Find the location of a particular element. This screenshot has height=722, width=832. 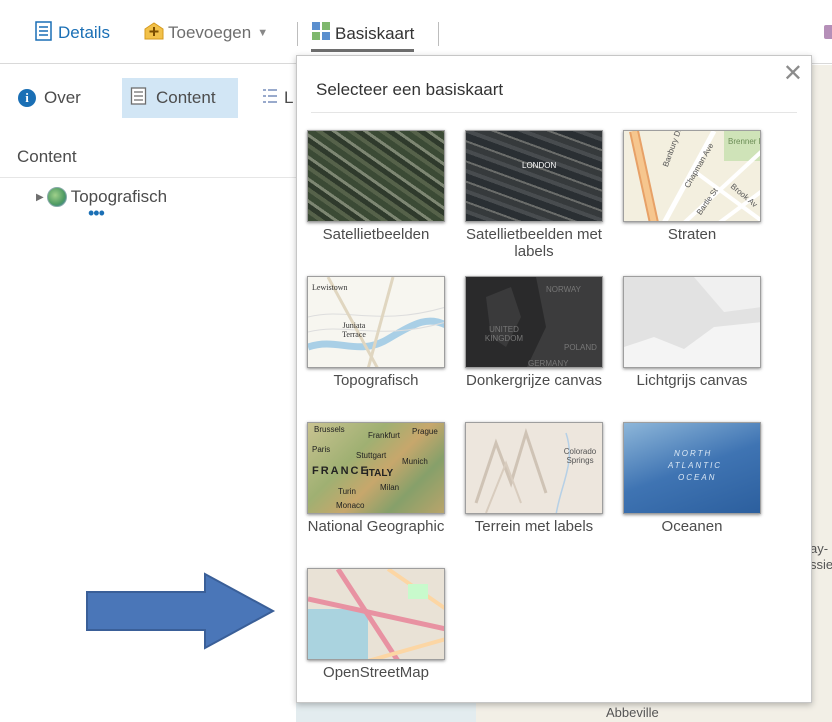

basemap-thumbnail: NORTH ATLANTIC OCEAN is located at coordinates (692, 468).